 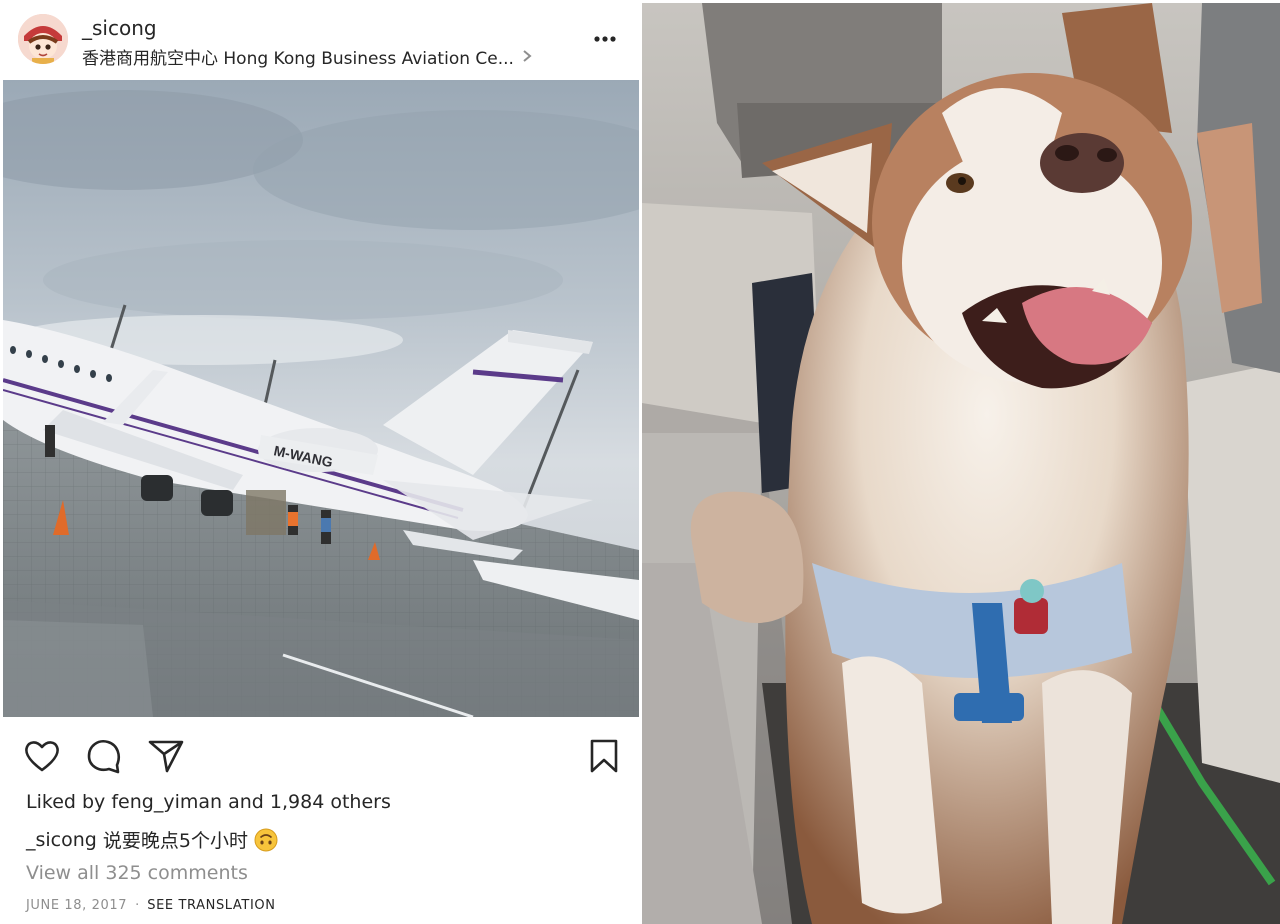 I want to click on avatar, so click(x=43, y=39).